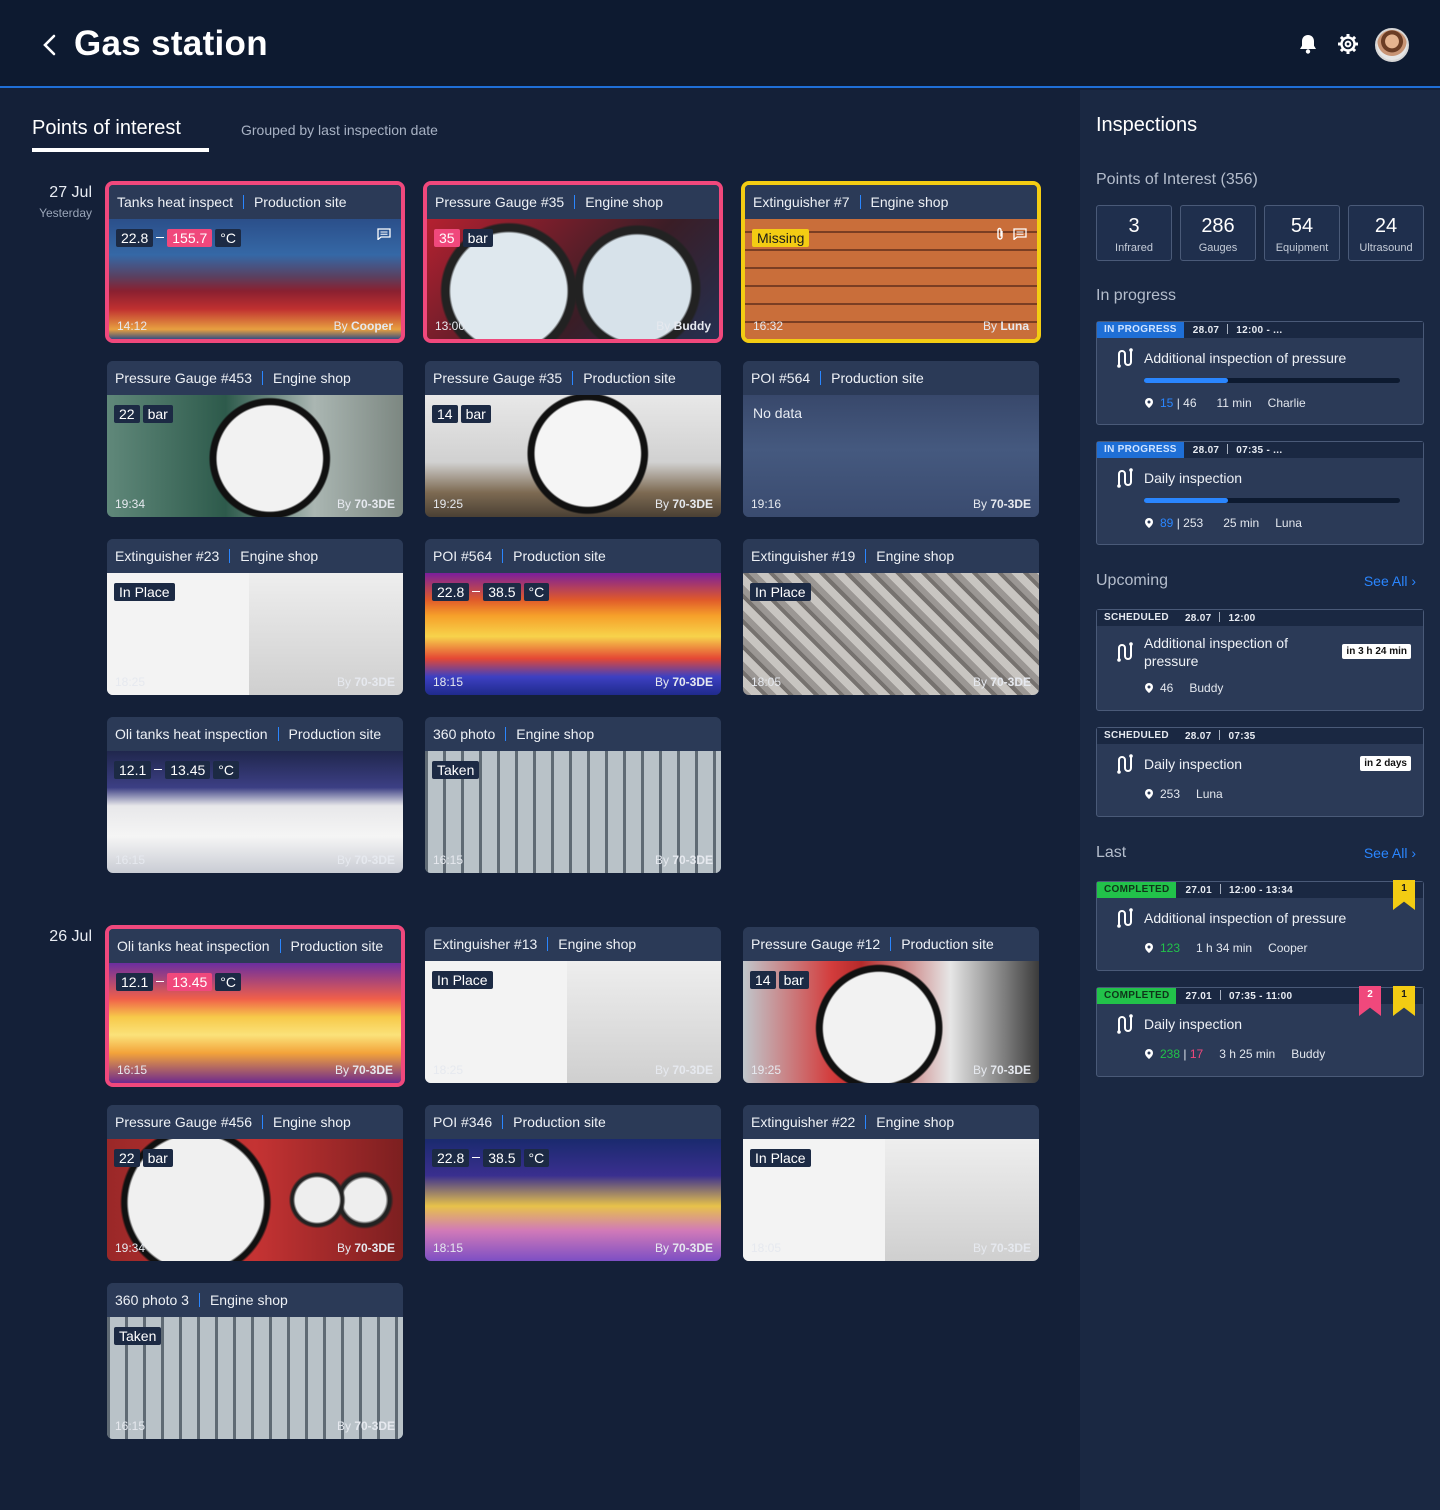 This screenshot has height=1510, width=1440. I want to click on reading-value: 12.1, so click(133, 769).